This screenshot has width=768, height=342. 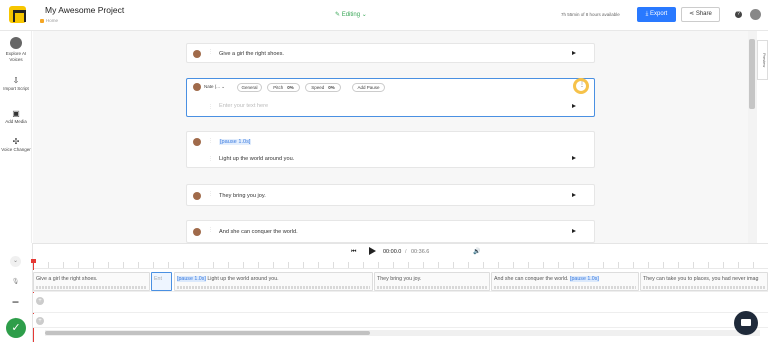 I want to click on voice-changer-icon: ✣, so click(x=16, y=141).